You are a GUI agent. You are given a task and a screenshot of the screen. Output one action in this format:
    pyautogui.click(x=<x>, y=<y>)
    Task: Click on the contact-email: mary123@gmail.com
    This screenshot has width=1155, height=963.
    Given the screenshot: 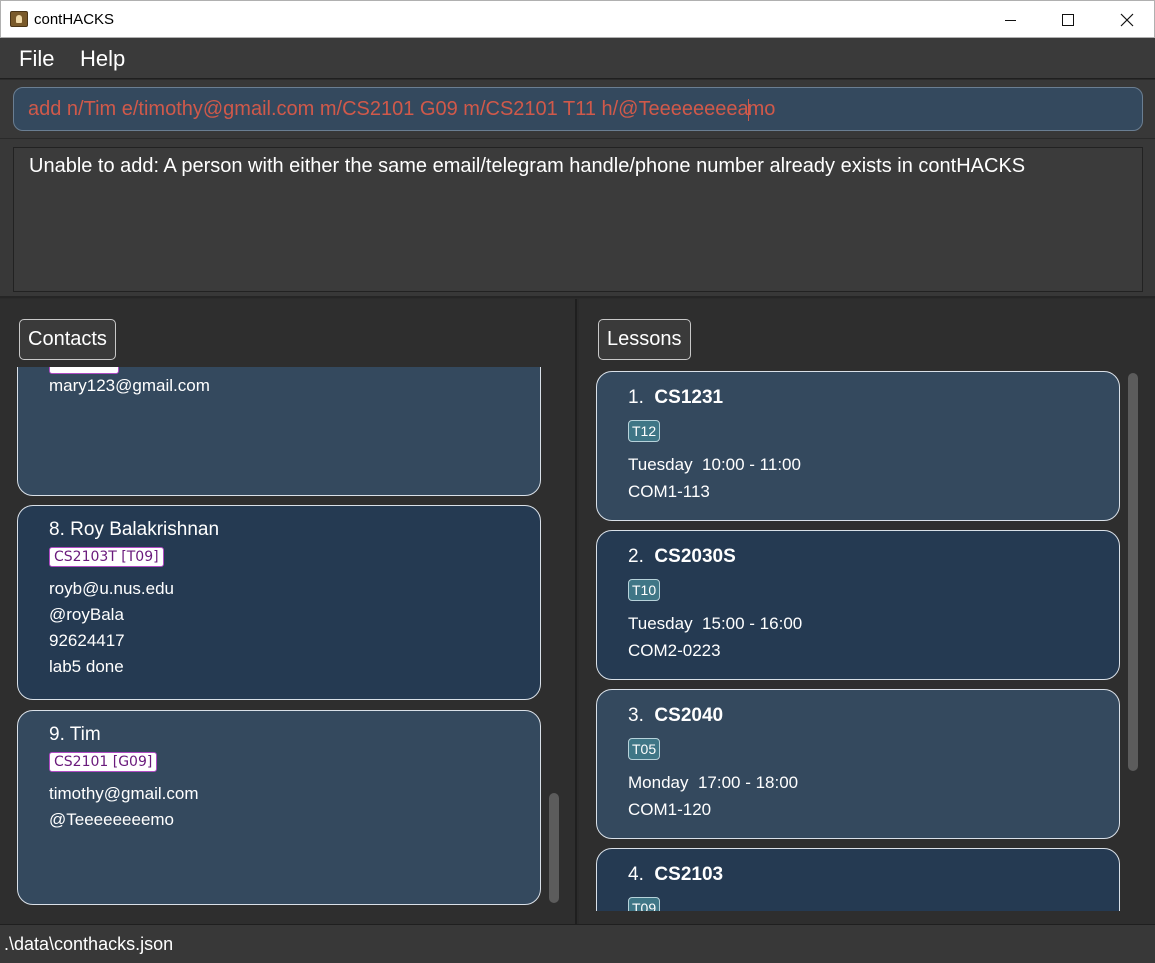 What is the action you would take?
    pyautogui.click(x=129, y=385)
    